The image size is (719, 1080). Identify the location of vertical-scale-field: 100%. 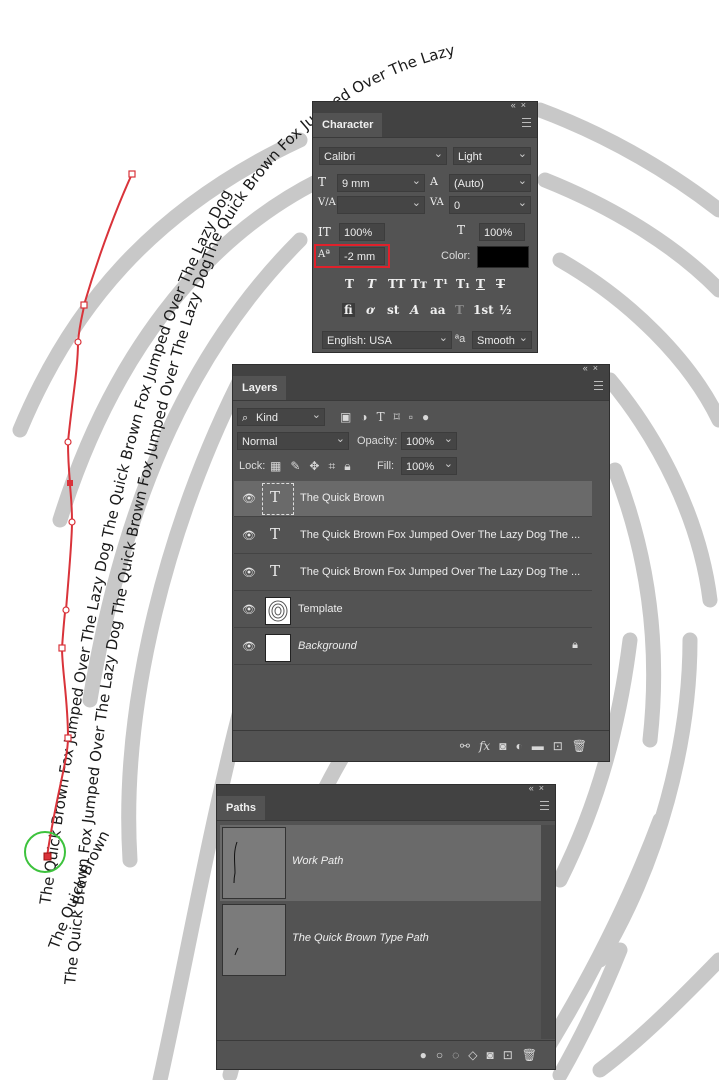
(362, 232).